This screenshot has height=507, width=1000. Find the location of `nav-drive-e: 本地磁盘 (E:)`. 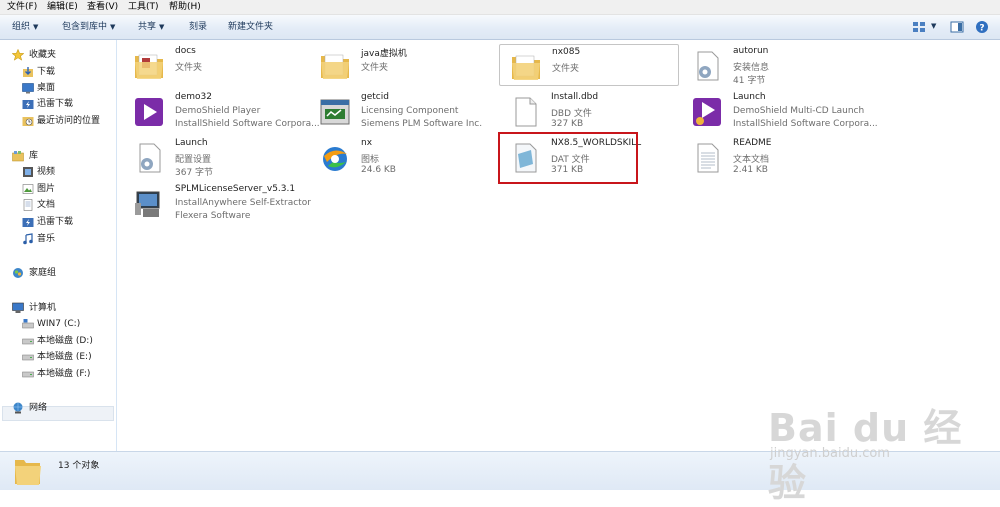

nav-drive-e: 本地磁盘 (E:) is located at coordinates (67, 357).